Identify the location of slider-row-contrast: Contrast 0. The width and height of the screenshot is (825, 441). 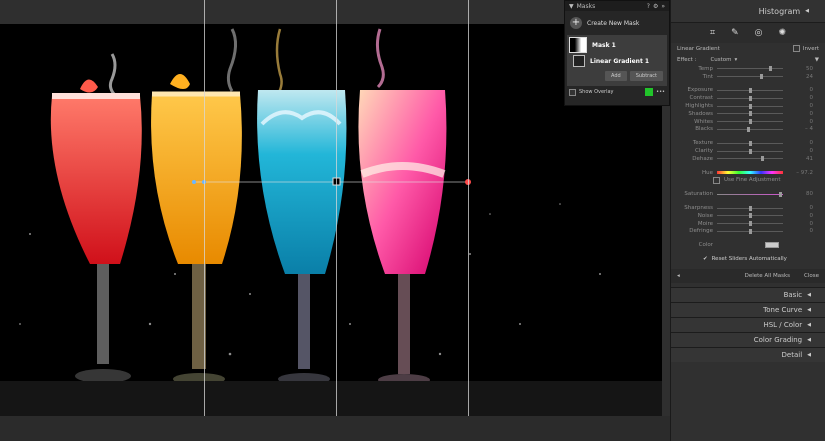
(748, 98).